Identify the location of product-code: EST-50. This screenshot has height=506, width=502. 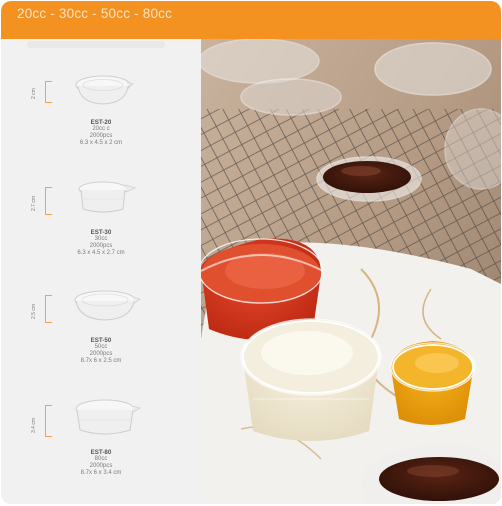
(101, 340).